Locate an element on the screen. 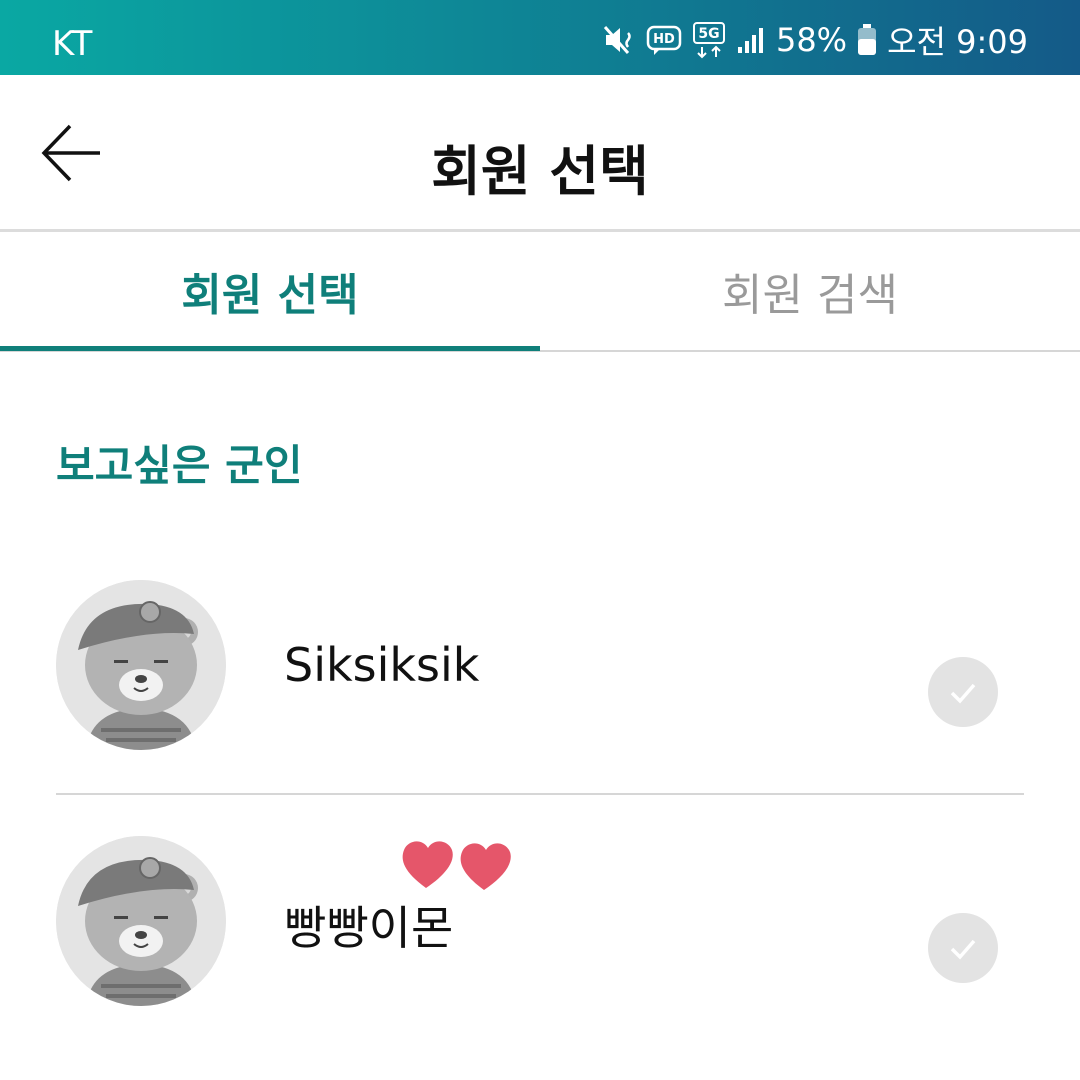 This screenshot has height=1080, width=1080. member-name: 빵빵이몬 is located at coordinates (369, 928).